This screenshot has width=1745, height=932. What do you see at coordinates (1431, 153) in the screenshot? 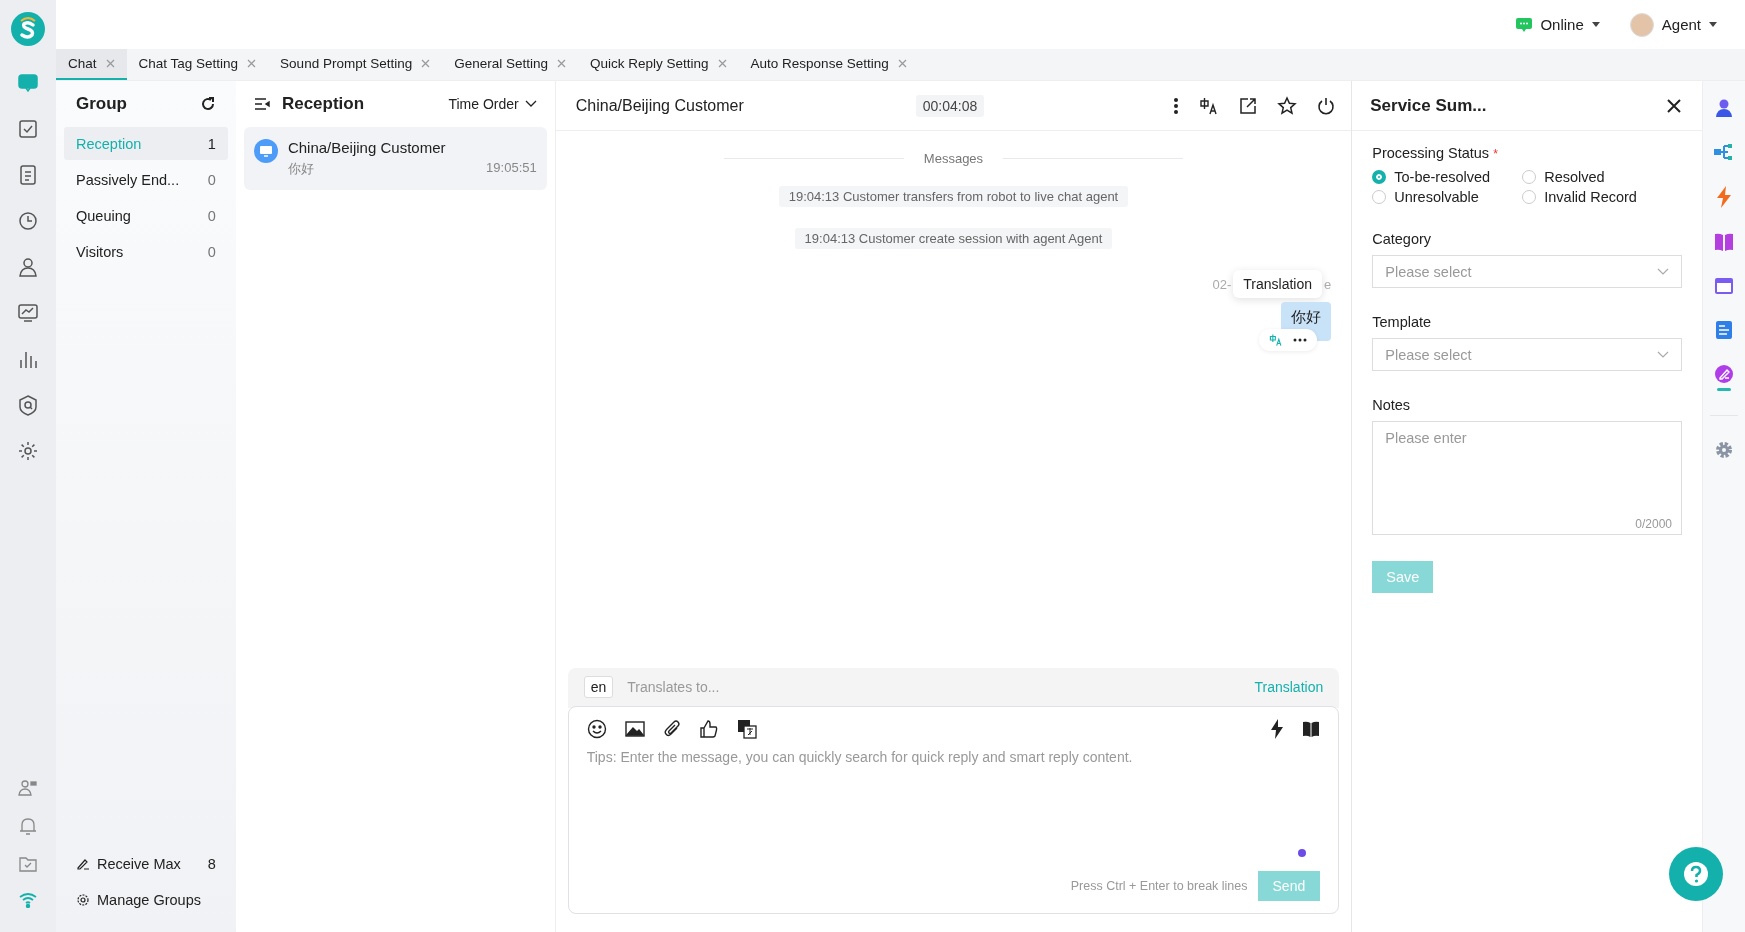
I see `field-label: Processing Status` at bounding box center [1431, 153].